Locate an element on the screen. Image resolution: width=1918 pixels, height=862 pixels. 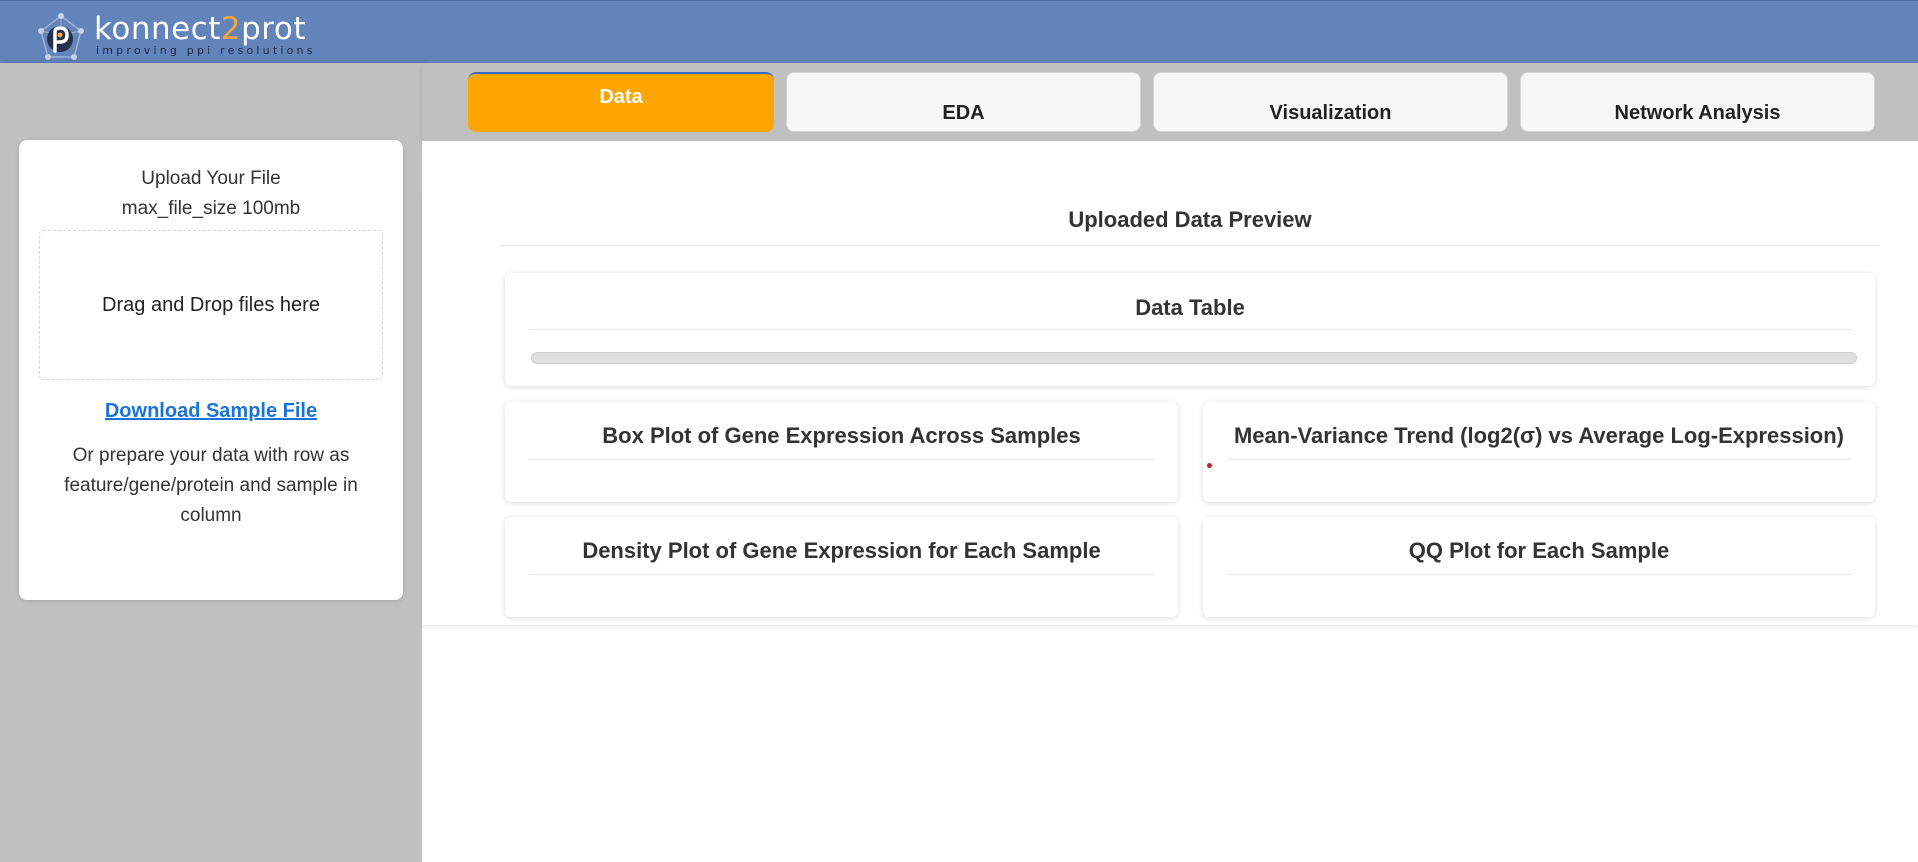
tab-data-label: Data is located at coordinates (621, 97).